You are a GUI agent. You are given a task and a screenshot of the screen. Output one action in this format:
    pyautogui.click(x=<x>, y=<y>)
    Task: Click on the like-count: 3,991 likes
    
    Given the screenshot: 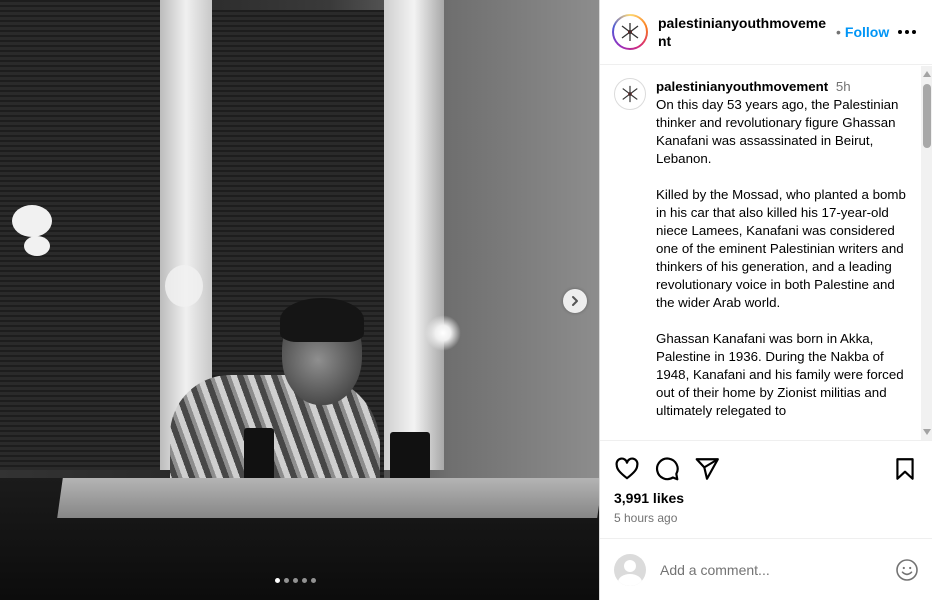 What is the action you would take?
    pyautogui.click(x=649, y=498)
    